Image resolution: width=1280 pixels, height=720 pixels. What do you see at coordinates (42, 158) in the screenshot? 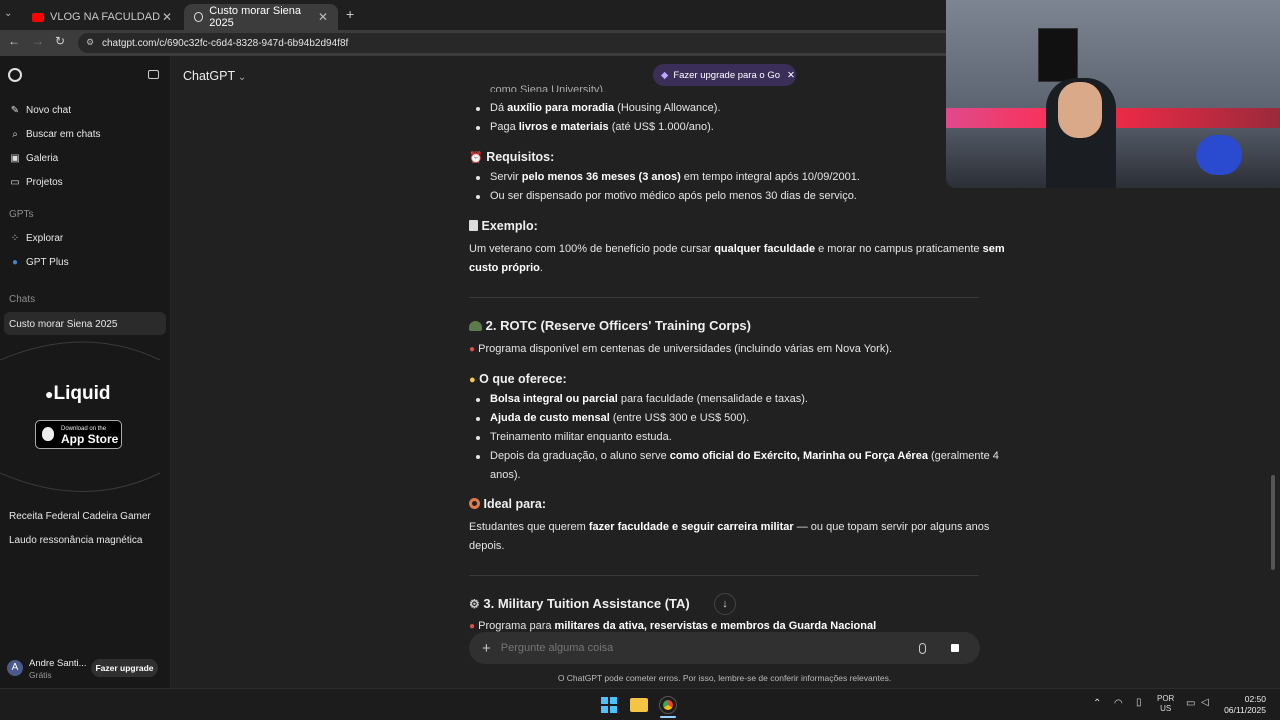
I see `sidebar-item-label: Galeria` at bounding box center [42, 158].